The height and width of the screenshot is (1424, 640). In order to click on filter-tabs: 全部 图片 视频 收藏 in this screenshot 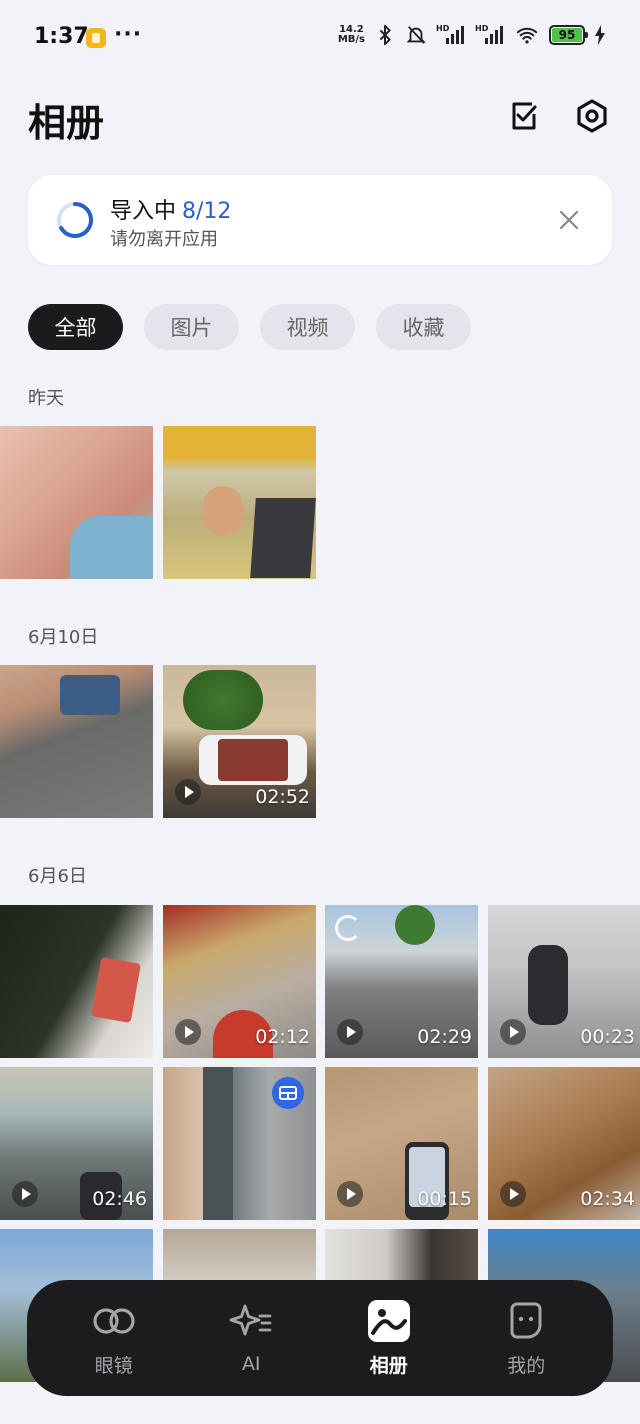, I will do `click(249, 327)`.